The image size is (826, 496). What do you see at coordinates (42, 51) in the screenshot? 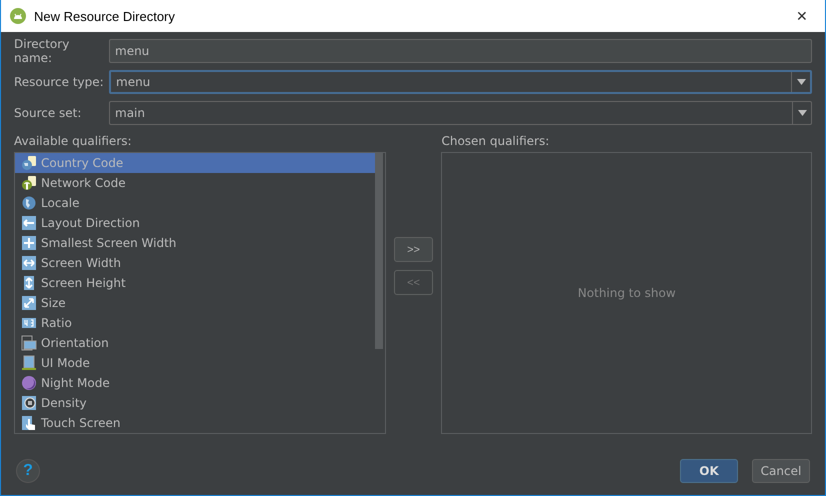
I see `field-label: Directory name:` at bounding box center [42, 51].